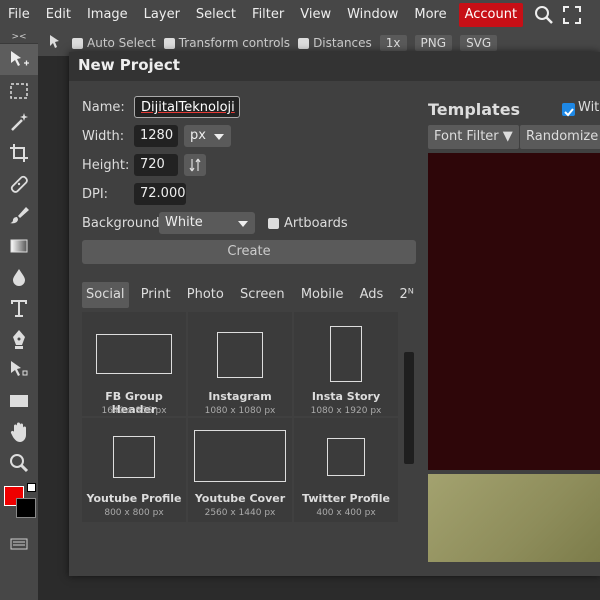 The height and width of the screenshot is (600, 600). I want to click on text-icon, so click(19, 308).